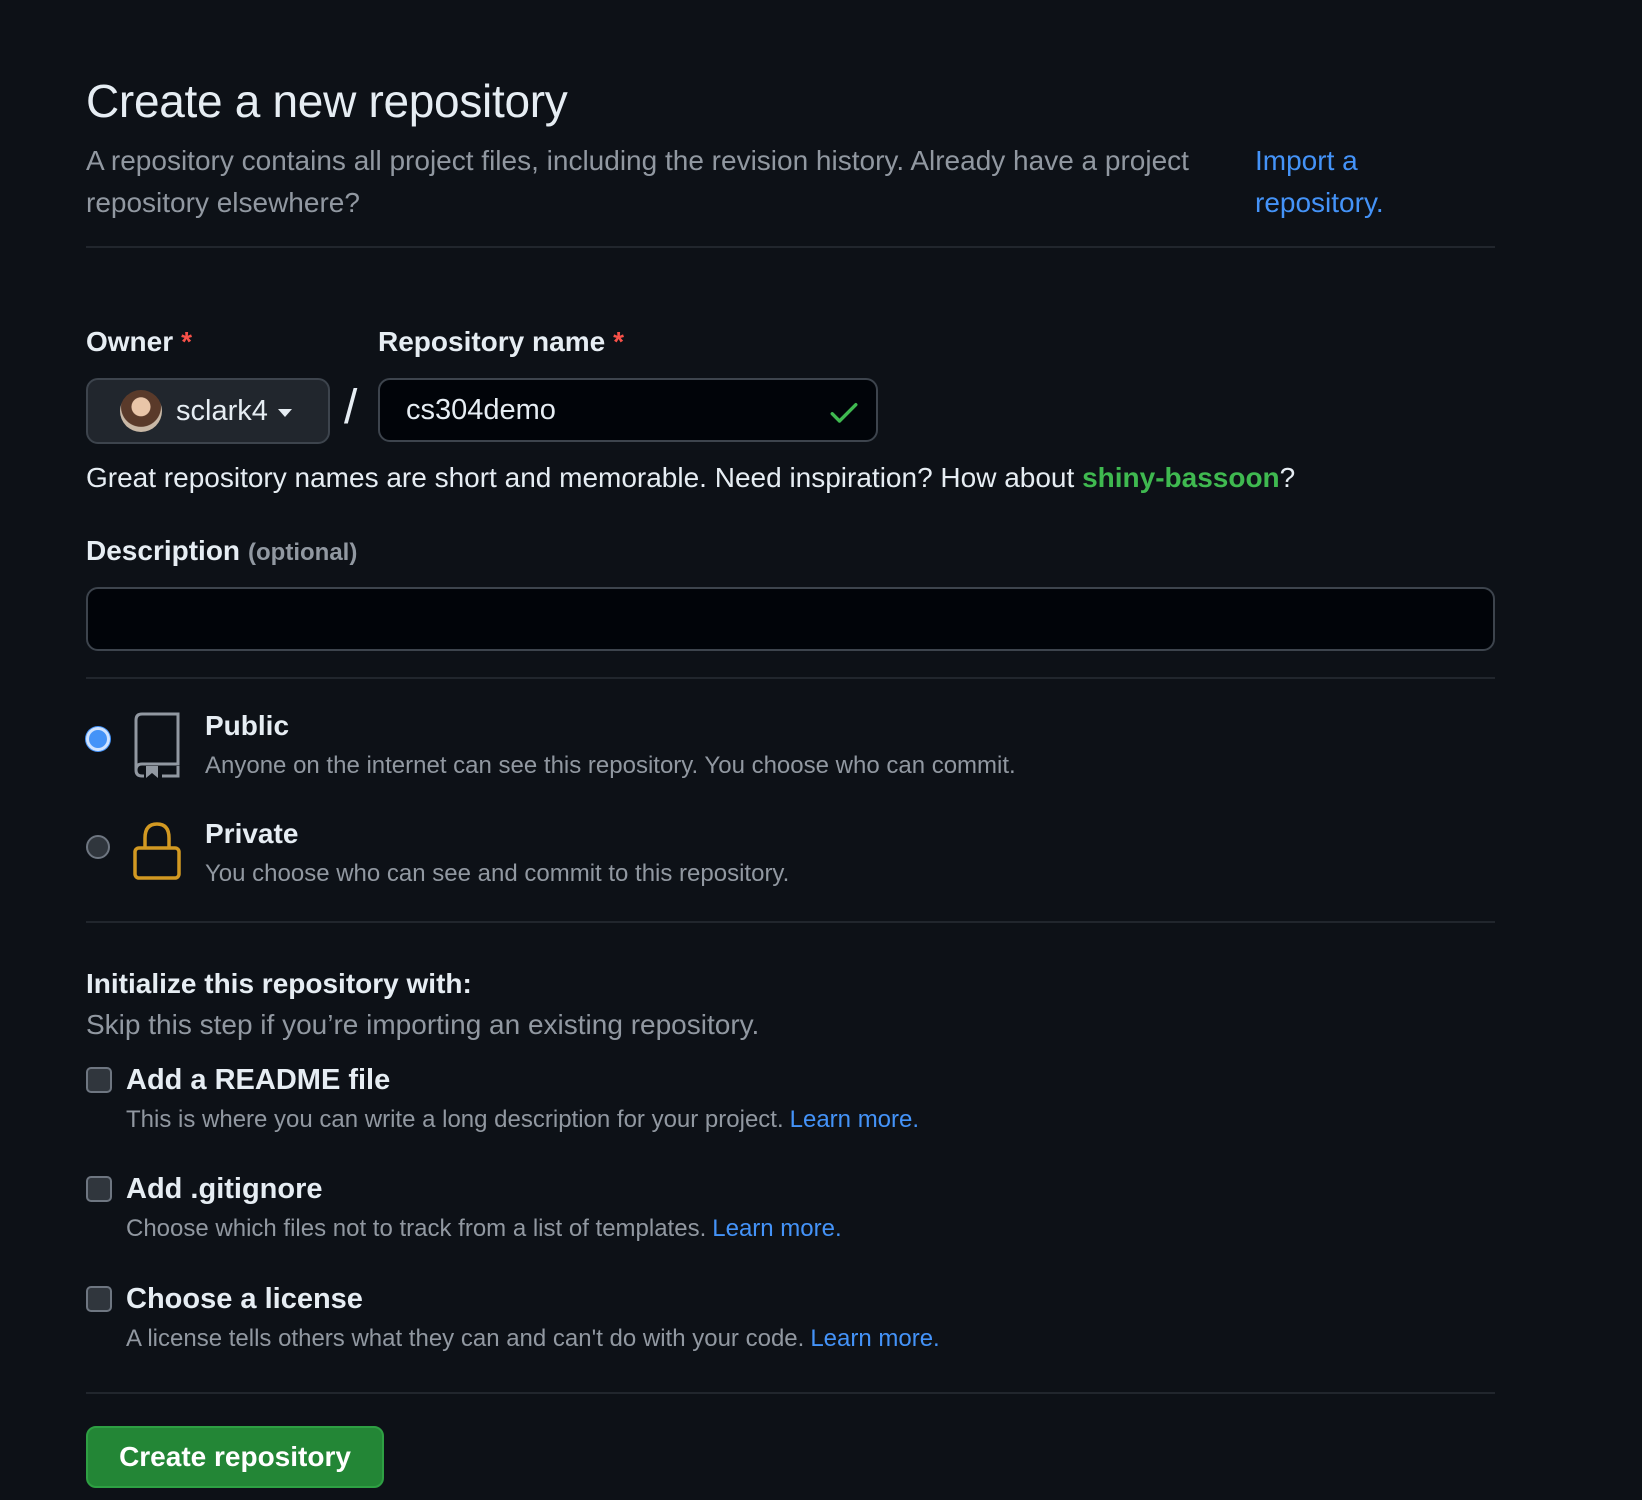 Image resolution: width=1642 pixels, height=1500 pixels. Describe the element at coordinates (303, 552) in the screenshot. I see `optional-tag: (optional)` at that location.